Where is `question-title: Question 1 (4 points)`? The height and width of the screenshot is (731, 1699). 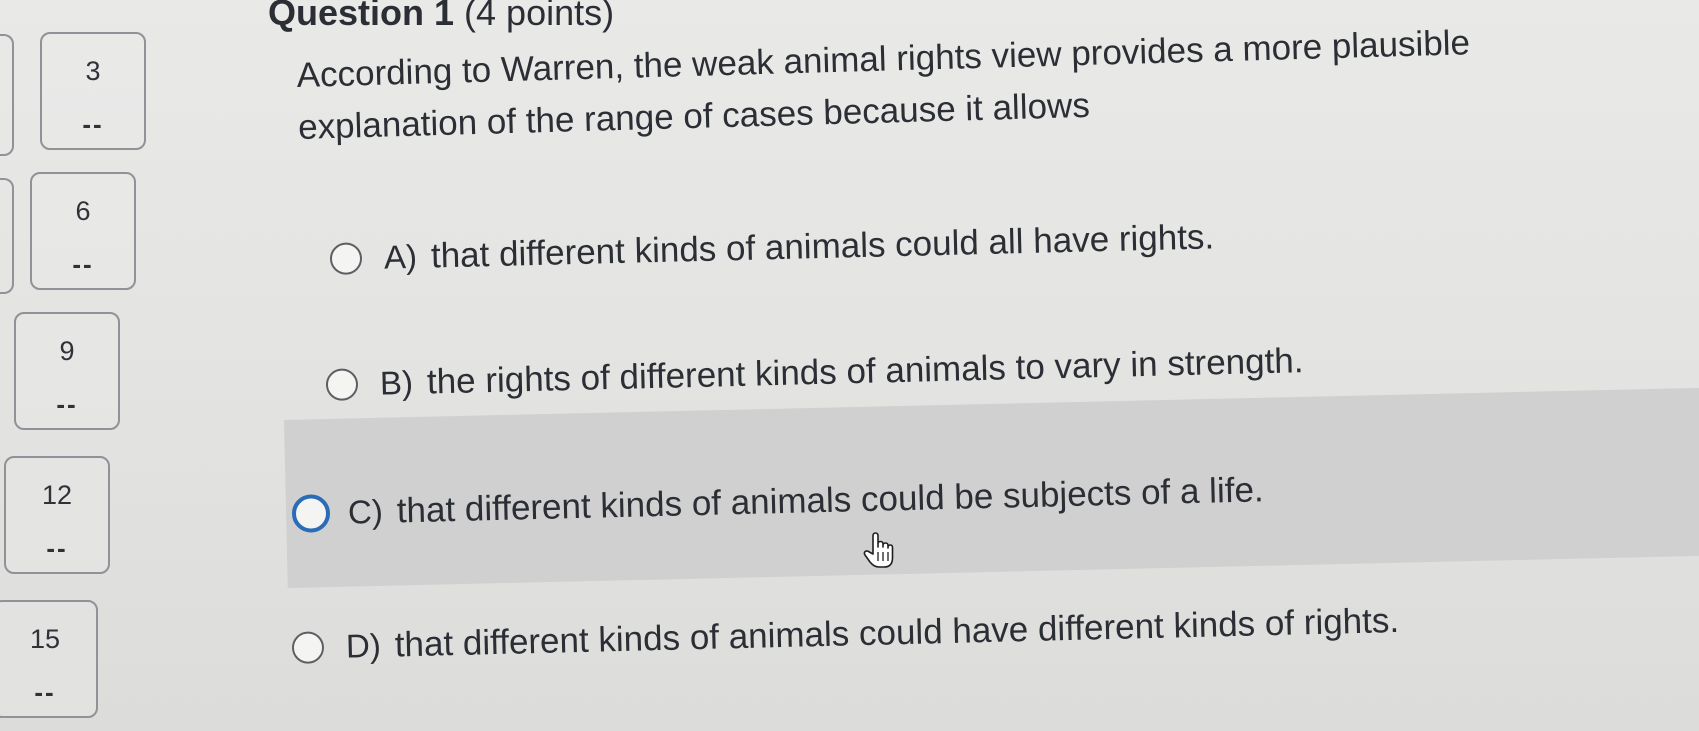
question-title: Question 1 (4 points) is located at coordinates (441, 17).